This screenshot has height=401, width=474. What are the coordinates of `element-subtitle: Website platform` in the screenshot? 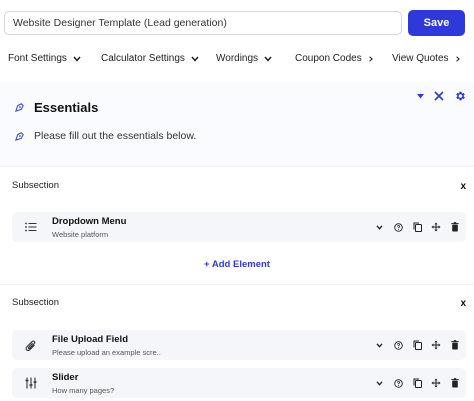 It's located at (80, 234).